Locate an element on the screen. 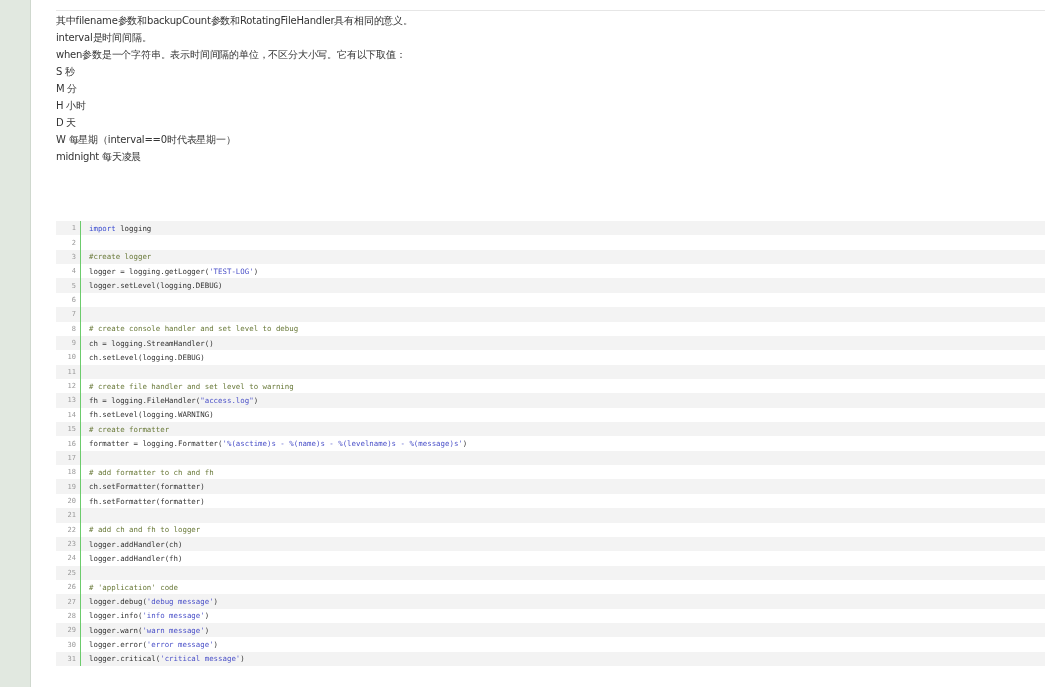 Image resolution: width=1045 pixels, height=687 pixels. text-line: 其中filename参数和backupCount参数和RotatingFileHandler具有相同的意义。 is located at coordinates (235, 21).